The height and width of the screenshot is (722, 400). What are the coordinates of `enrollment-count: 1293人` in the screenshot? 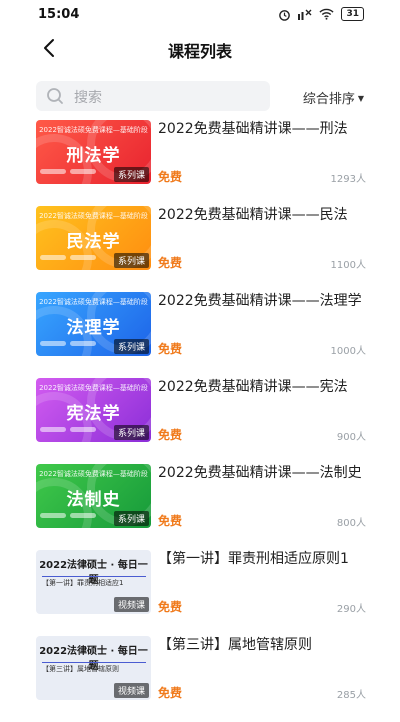 It's located at (348, 179).